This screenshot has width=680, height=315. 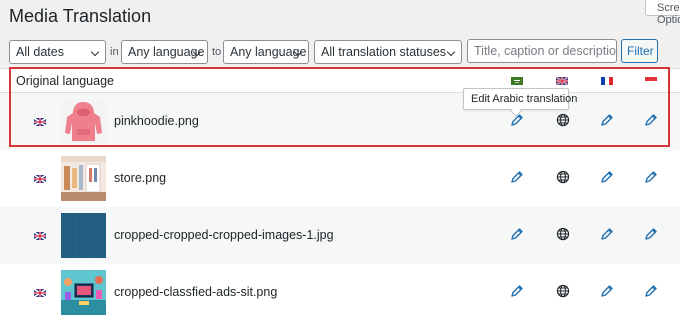 I want to click on original-language-header: Original language, so click(x=65, y=81).